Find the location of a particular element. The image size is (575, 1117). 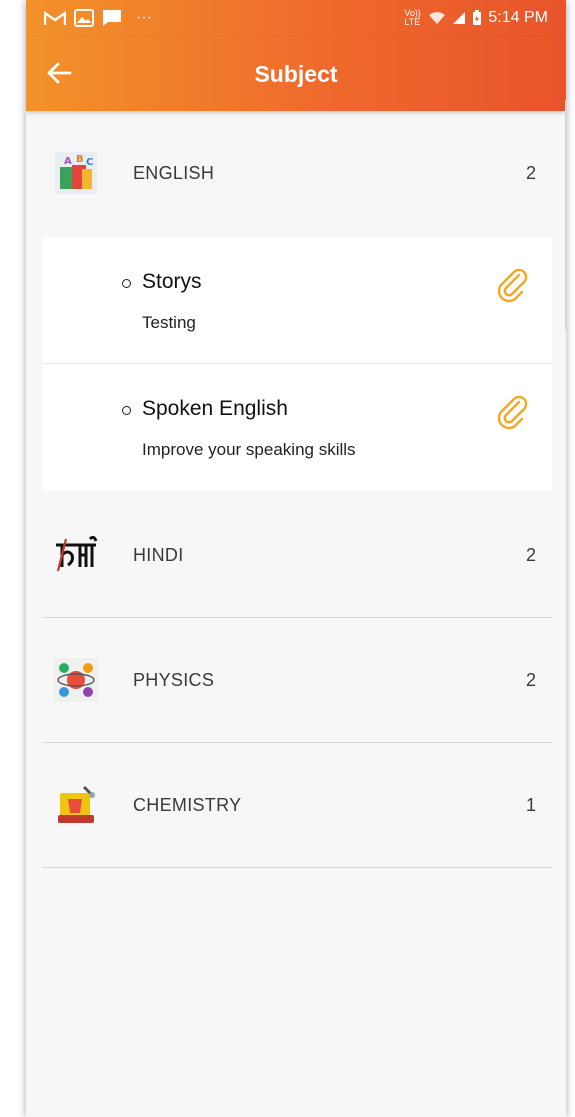

topic-description: Testing is located at coordinates (169, 322).